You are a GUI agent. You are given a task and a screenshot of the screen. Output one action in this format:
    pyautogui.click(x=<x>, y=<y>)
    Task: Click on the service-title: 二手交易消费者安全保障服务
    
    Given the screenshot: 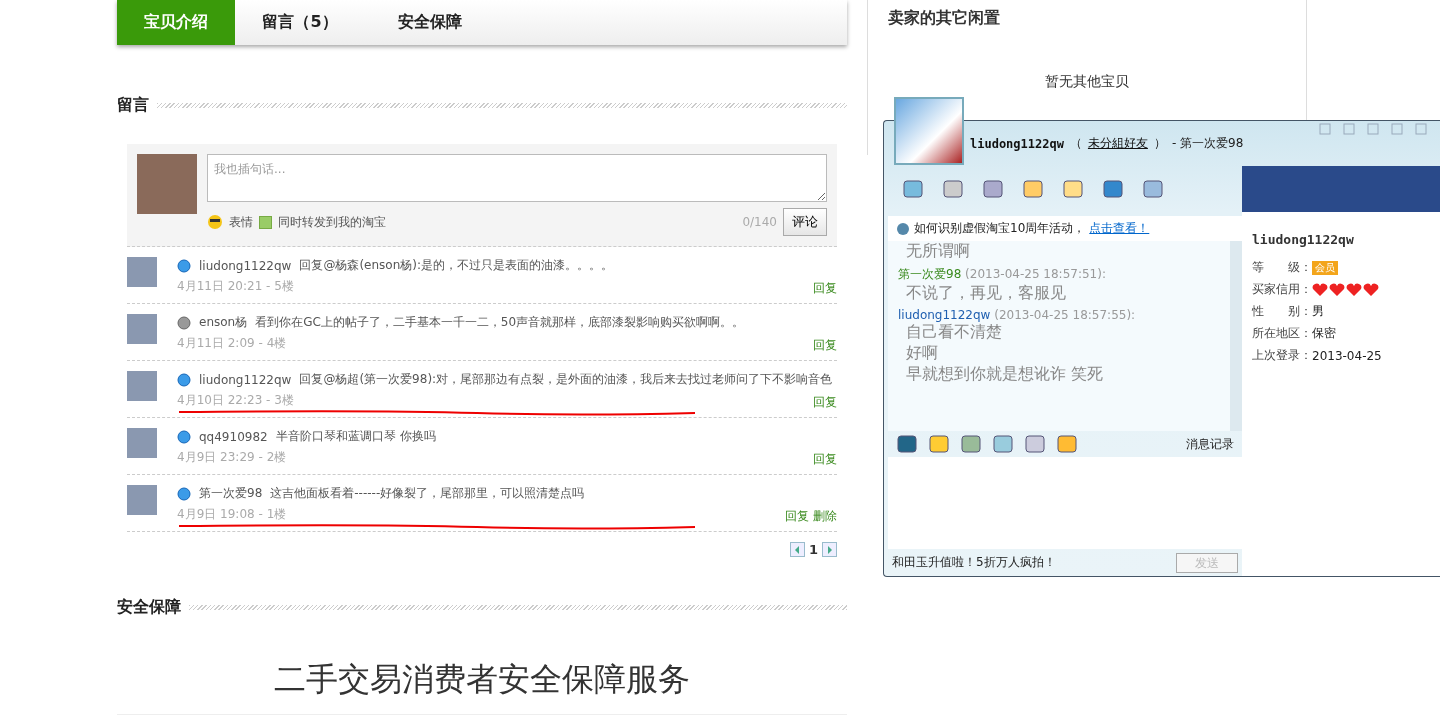 What is the action you would take?
    pyautogui.click(x=482, y=686)
    